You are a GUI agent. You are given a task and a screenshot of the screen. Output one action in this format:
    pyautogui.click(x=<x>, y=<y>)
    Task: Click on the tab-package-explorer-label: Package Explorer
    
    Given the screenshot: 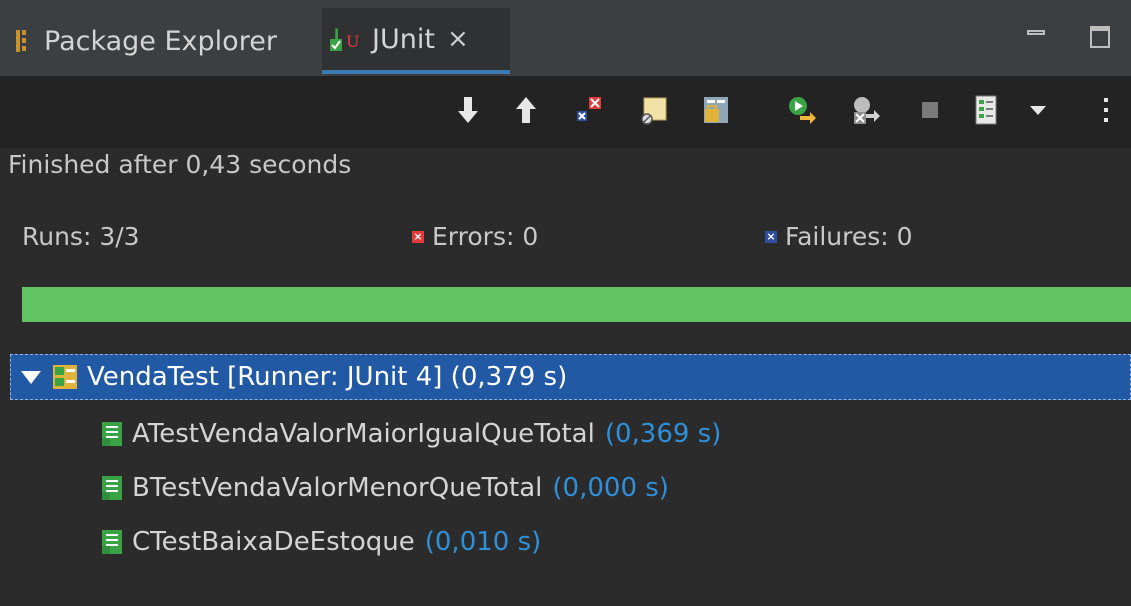 What is the action you would take?
    pyautogui.click(x=160, y=41)
    